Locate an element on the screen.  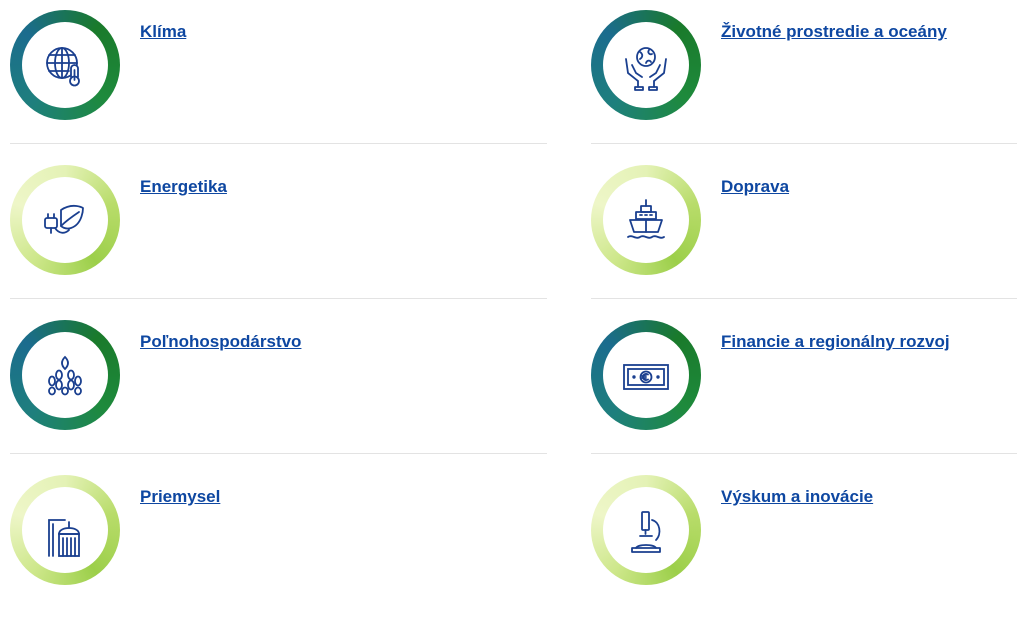
topic-link-polnohospodarstvo: Poľnohospodárstvo is located at coordinates (220, 342).